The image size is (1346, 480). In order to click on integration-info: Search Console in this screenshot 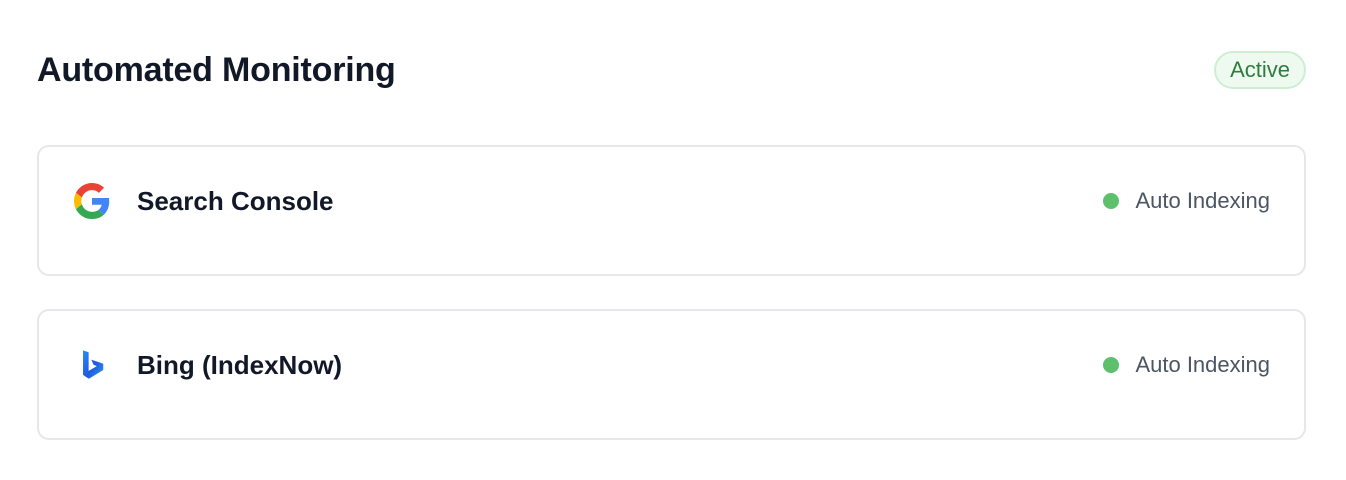, I will do `click(203, 201)`.